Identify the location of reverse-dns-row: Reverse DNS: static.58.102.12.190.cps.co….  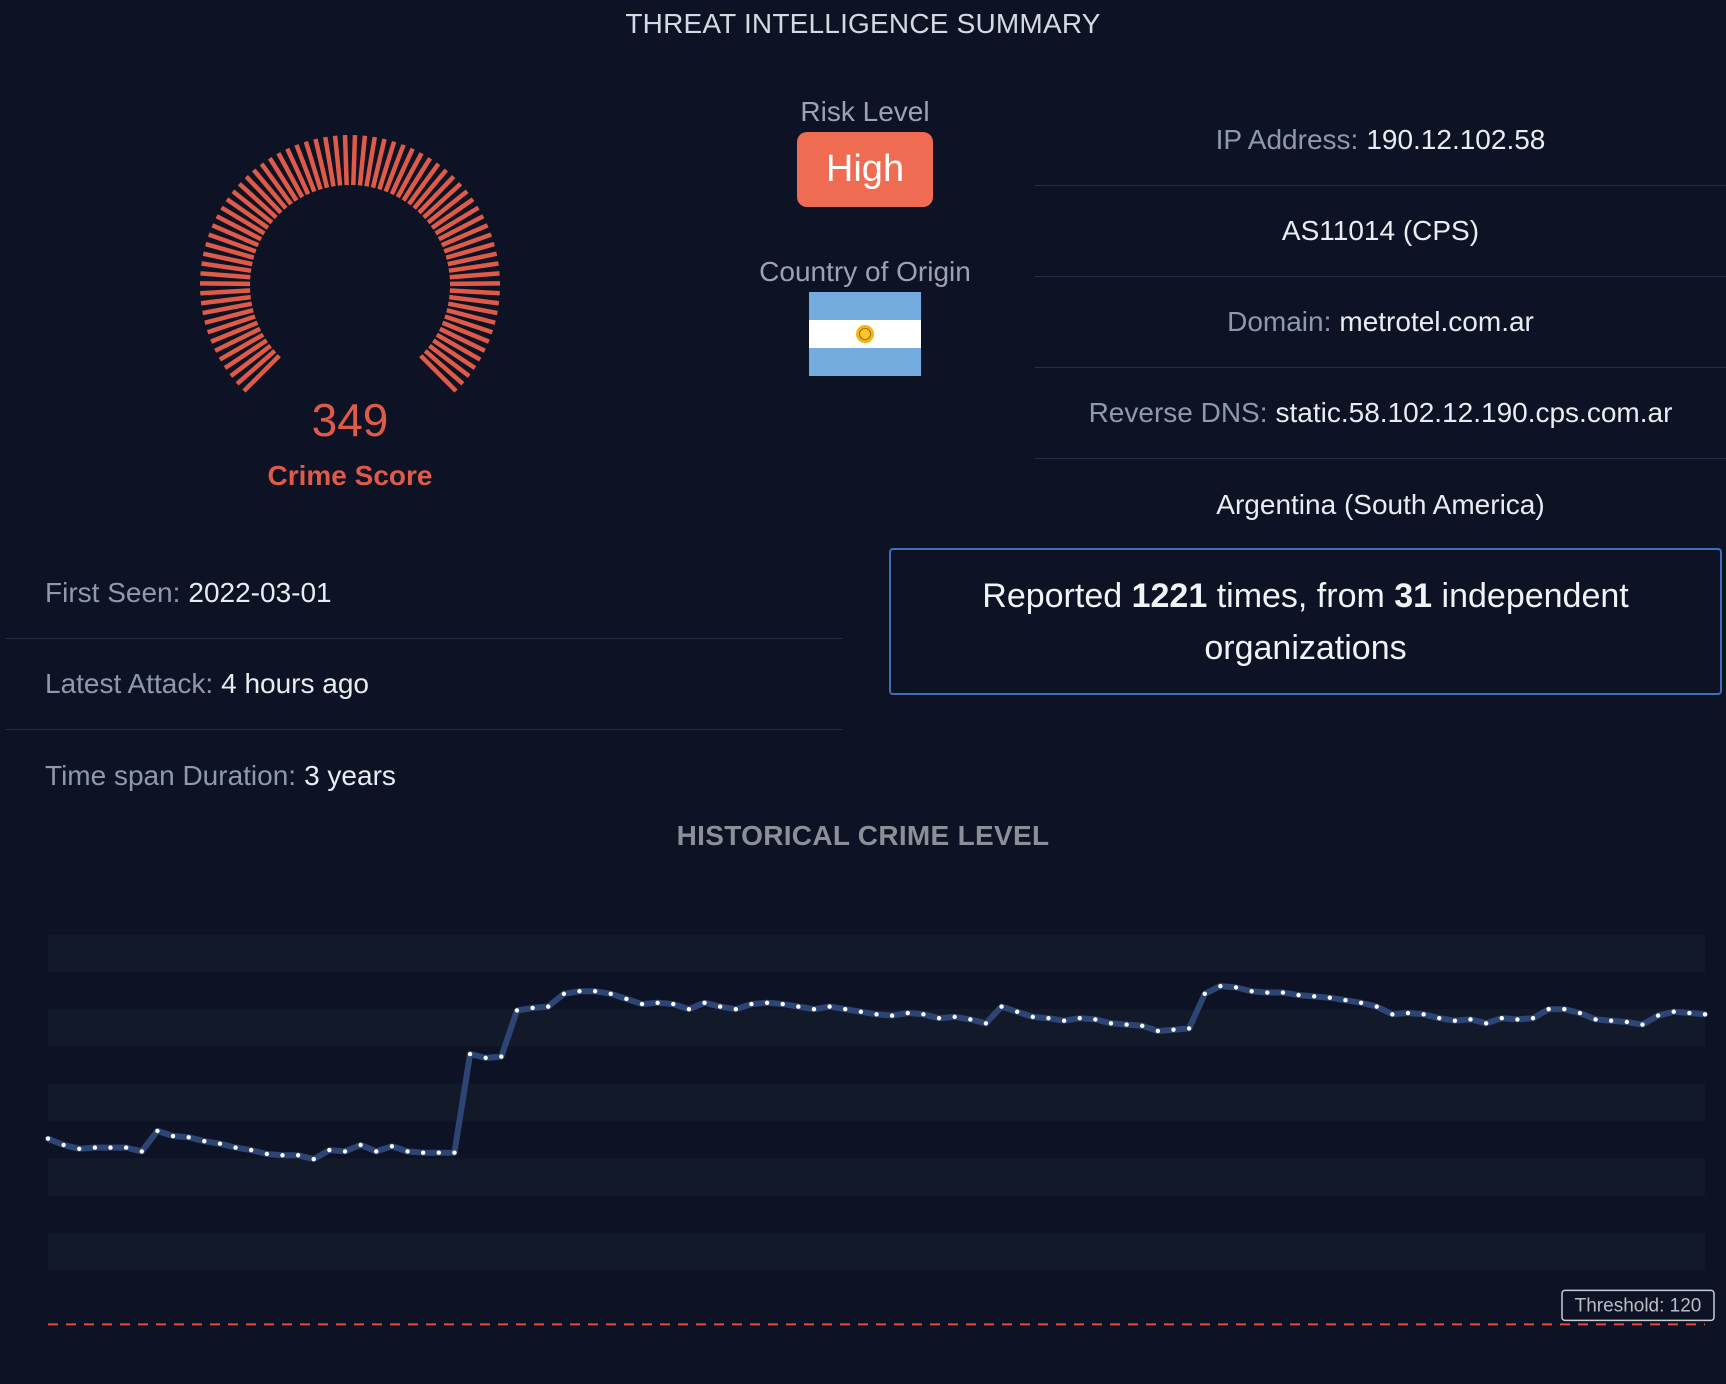
(1380, 413).